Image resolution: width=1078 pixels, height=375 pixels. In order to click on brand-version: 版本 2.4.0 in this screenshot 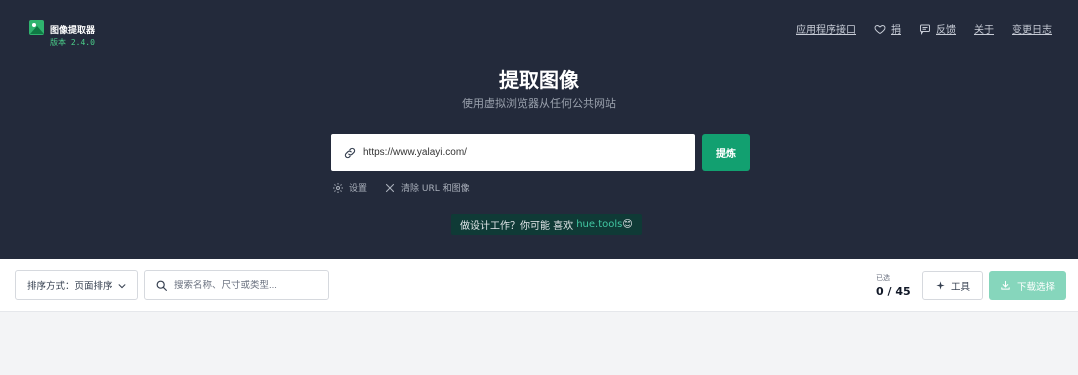, I will do `click(72, 42)`.